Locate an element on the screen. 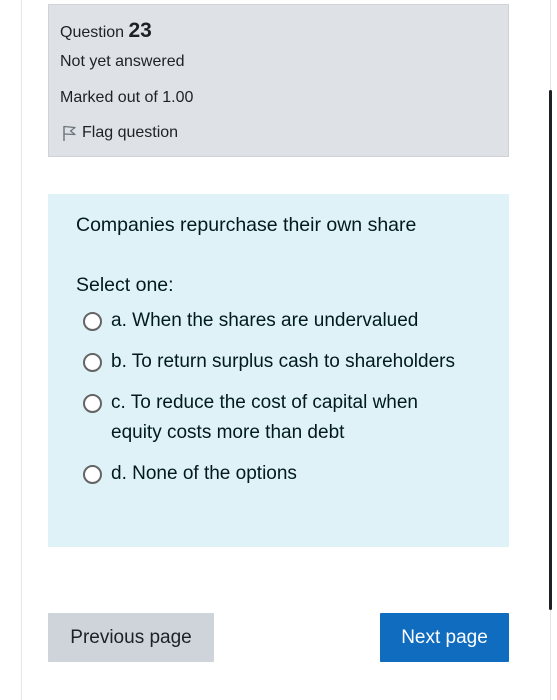 The image size is (557, 700). flag-icon is located at coordinates (69, 133).